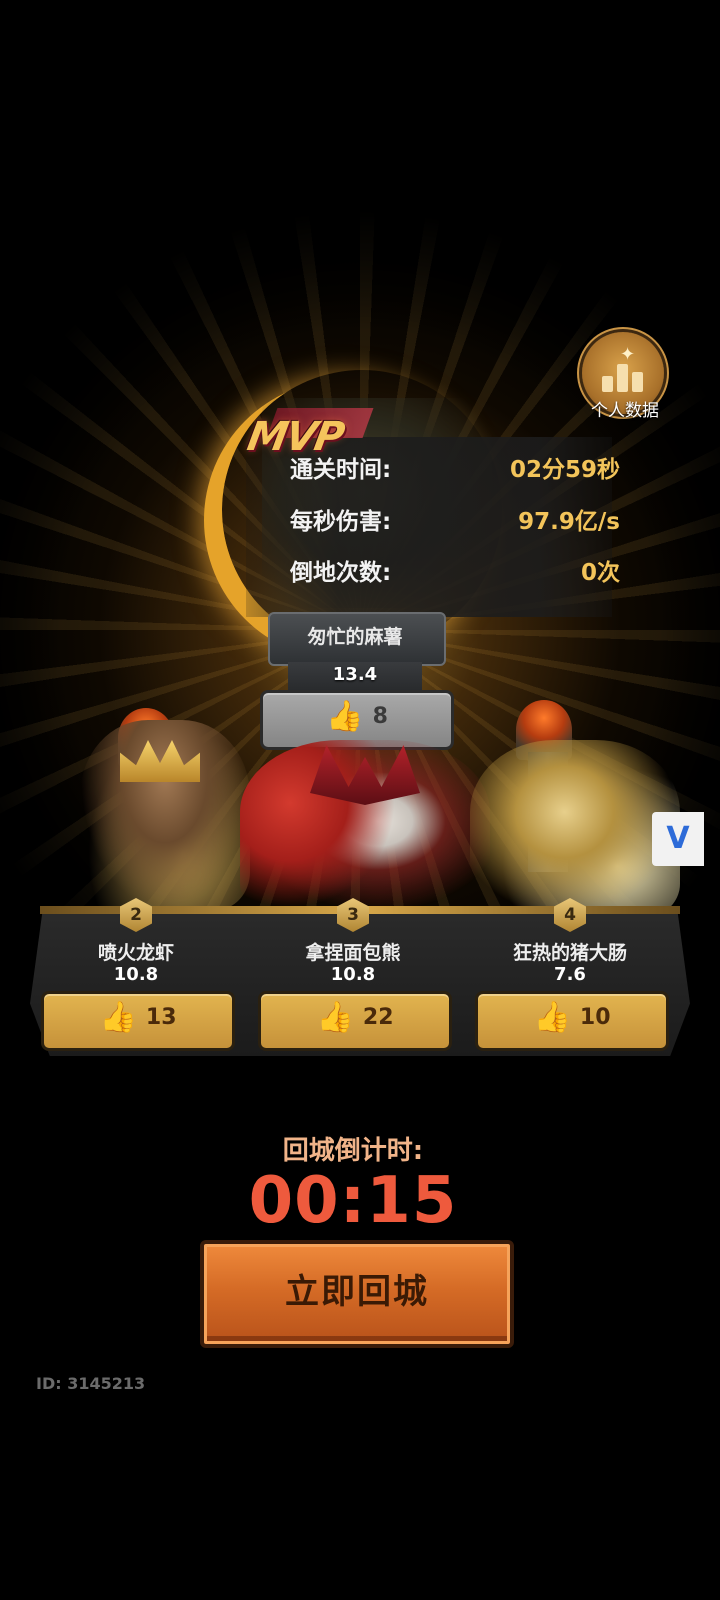 The height and width of the screenshot is (1600, 720). Describe the element at coordinates (355, 1021) in the screenshot. I see `like-button-rank-3: 👍 22` at that location.